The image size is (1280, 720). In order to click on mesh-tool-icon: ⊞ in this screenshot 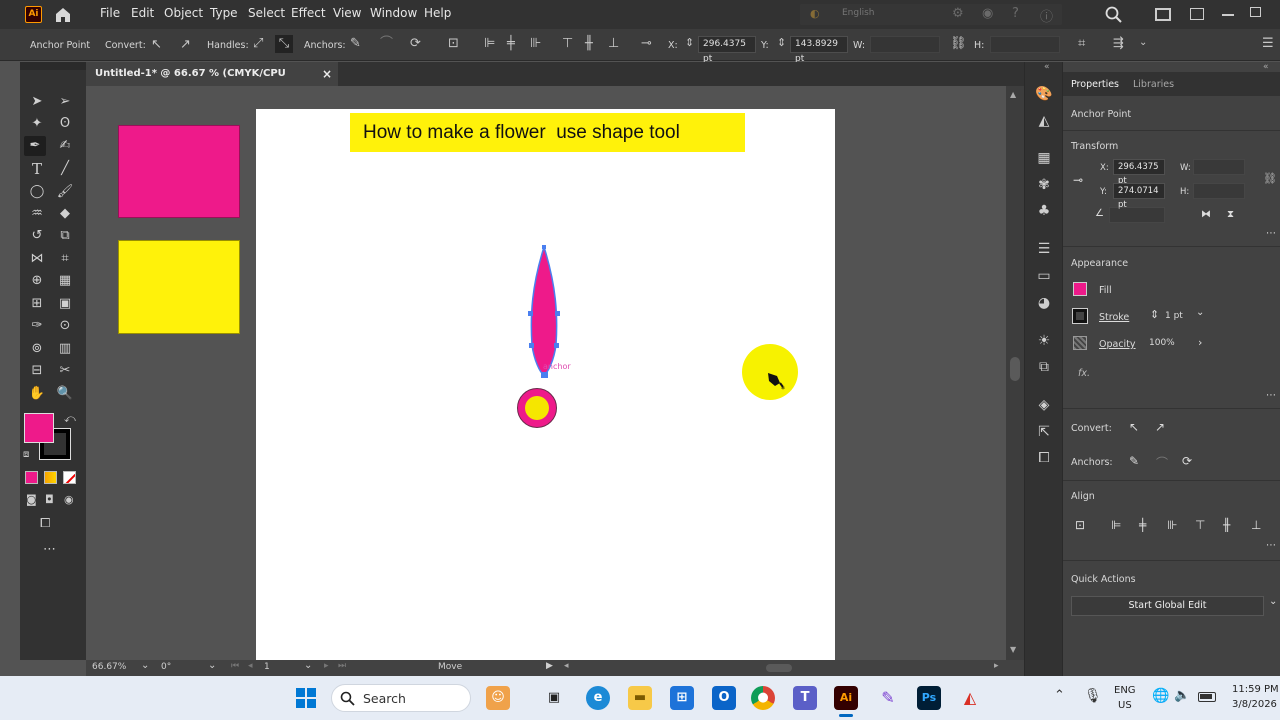, I will do `click(37, 304)`.